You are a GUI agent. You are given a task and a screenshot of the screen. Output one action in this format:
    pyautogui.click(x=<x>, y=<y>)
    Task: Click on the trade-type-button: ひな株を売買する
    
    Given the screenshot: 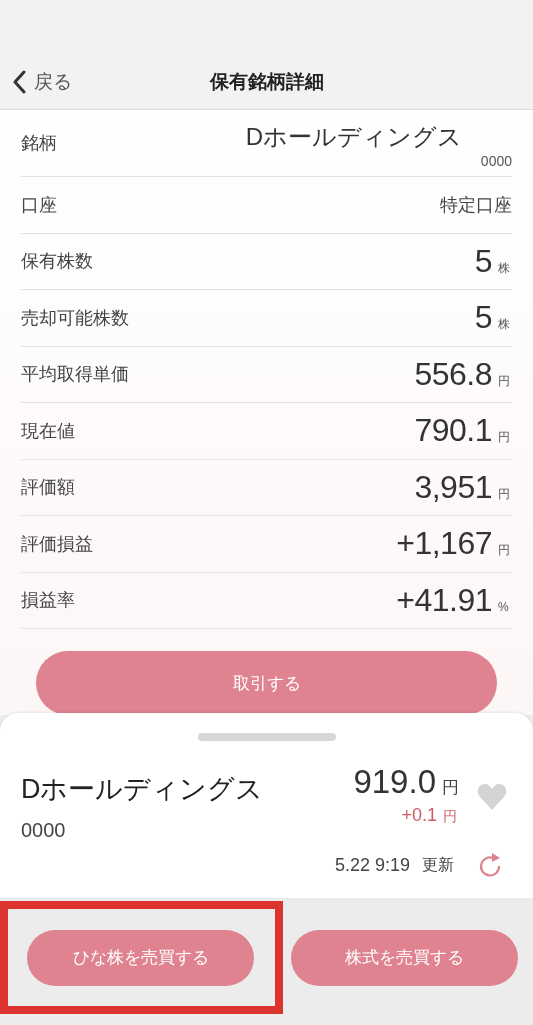 What is the action you would take?
    pyautogui.click(x=140, y=957)
    